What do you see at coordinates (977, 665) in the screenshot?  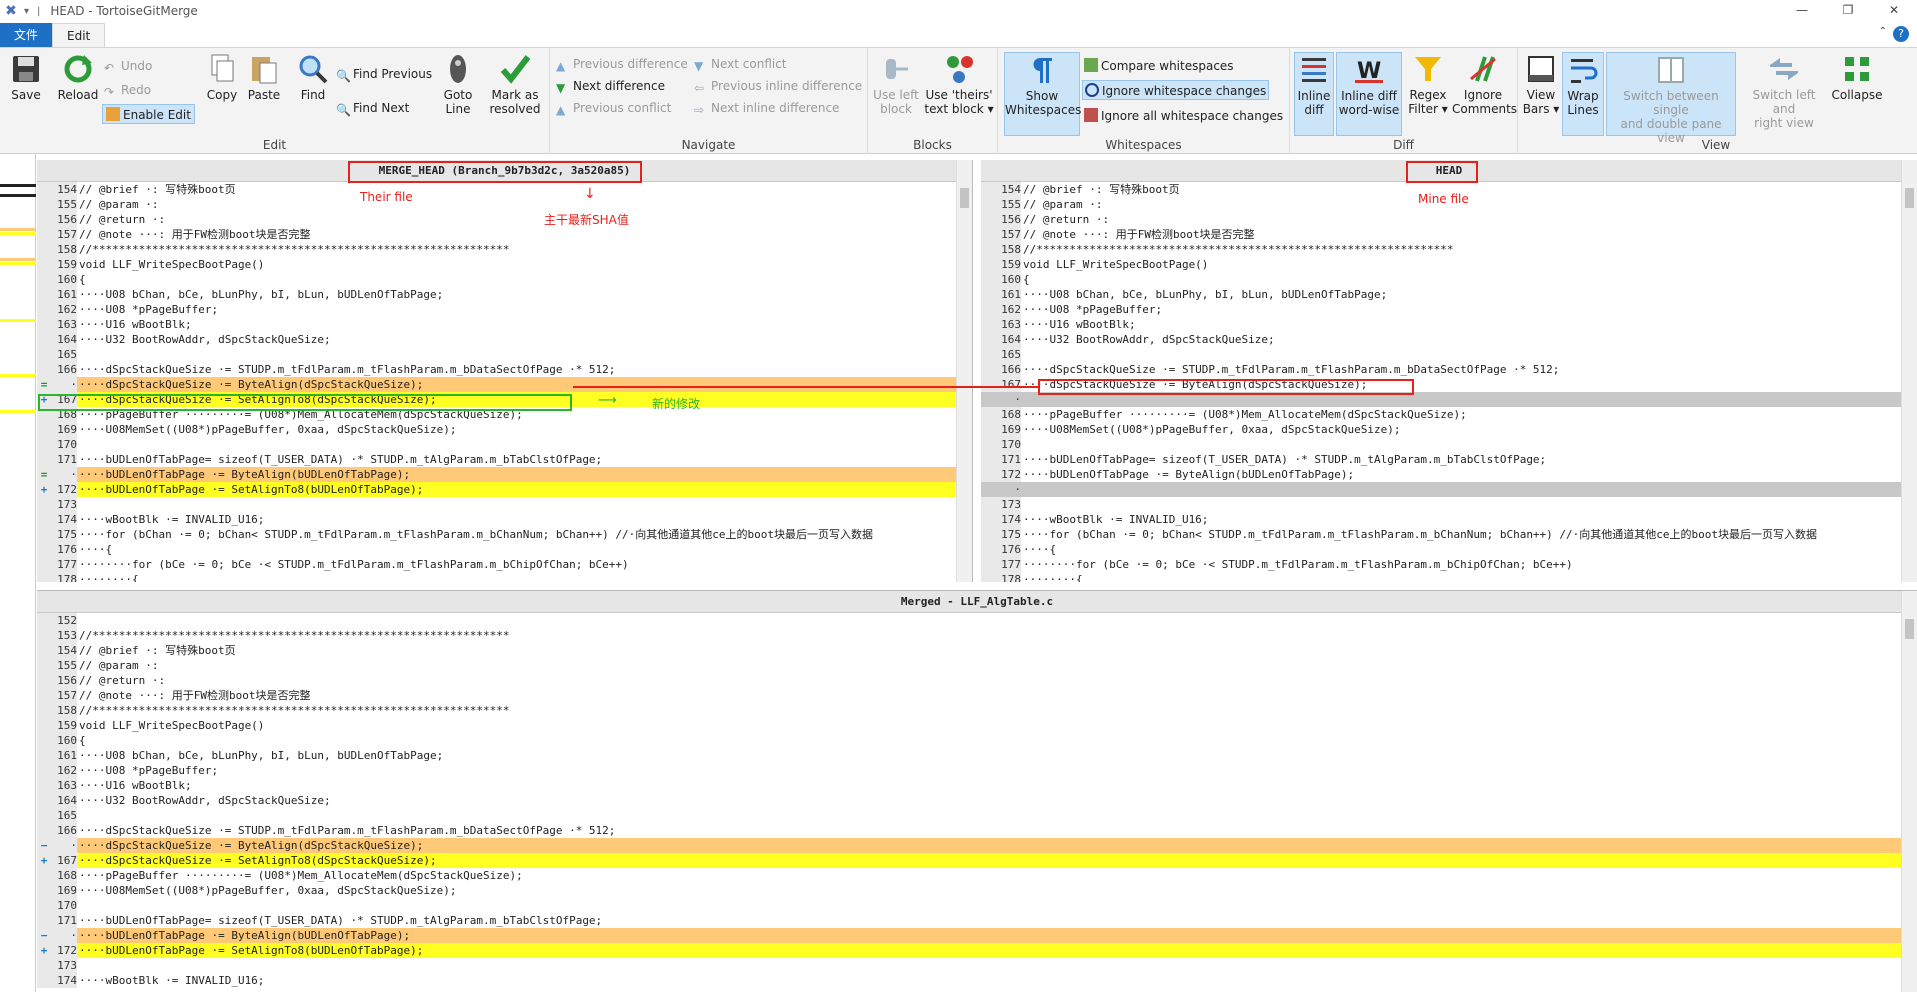 I see `code-line: 155// @param ·:` at bounding box center [977, 665].